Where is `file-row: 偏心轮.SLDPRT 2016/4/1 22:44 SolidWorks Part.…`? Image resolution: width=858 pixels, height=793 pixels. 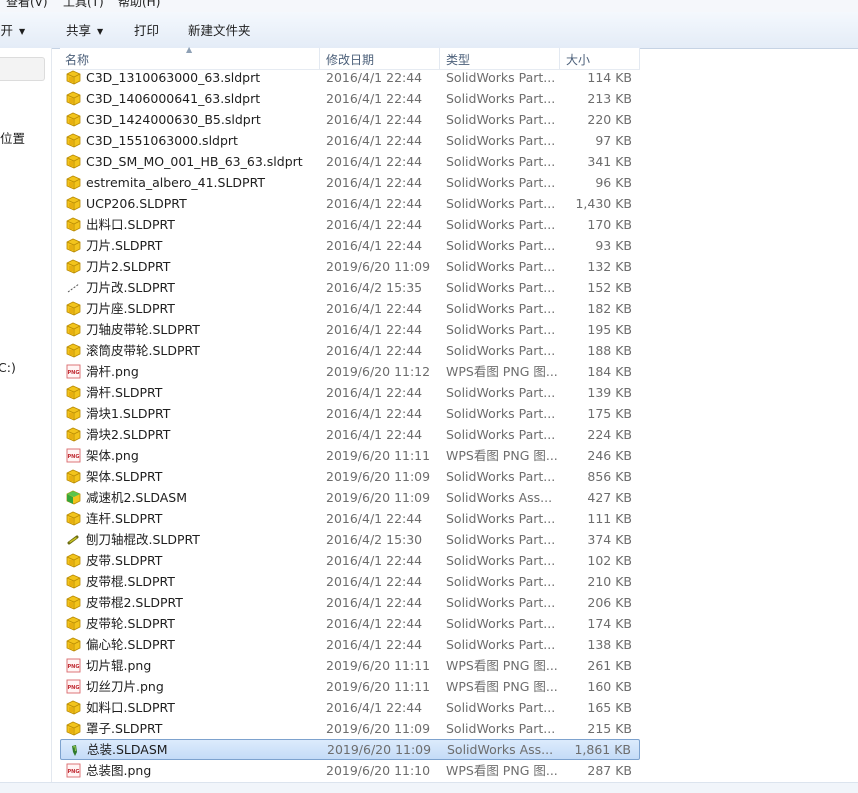 file-row: 偏心轮.SLDPRT 2016/4/1 22:44 SolidWorks Part.… is located at coordinates (350, 644).